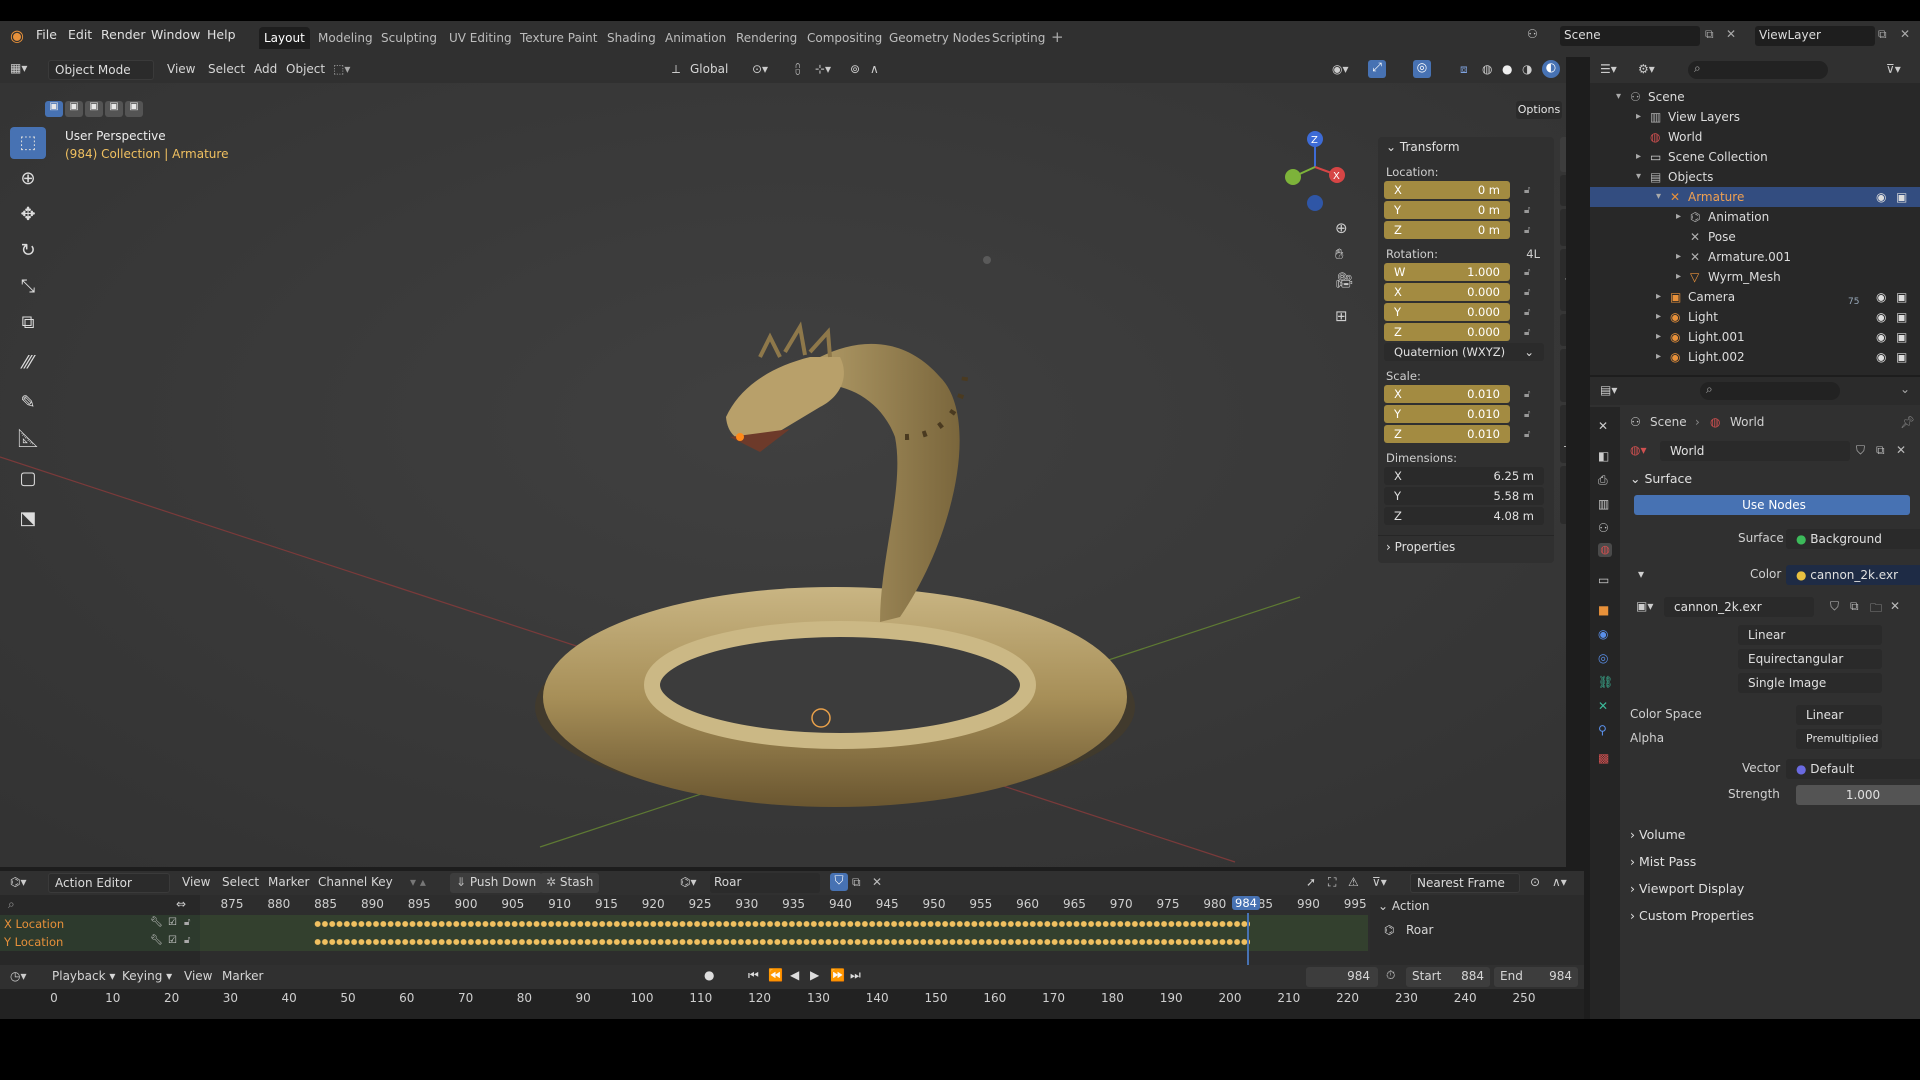  Describe the element at coordinates (28, 179) in the screenshot. I see `cursor-icon: ⊕` at that location.